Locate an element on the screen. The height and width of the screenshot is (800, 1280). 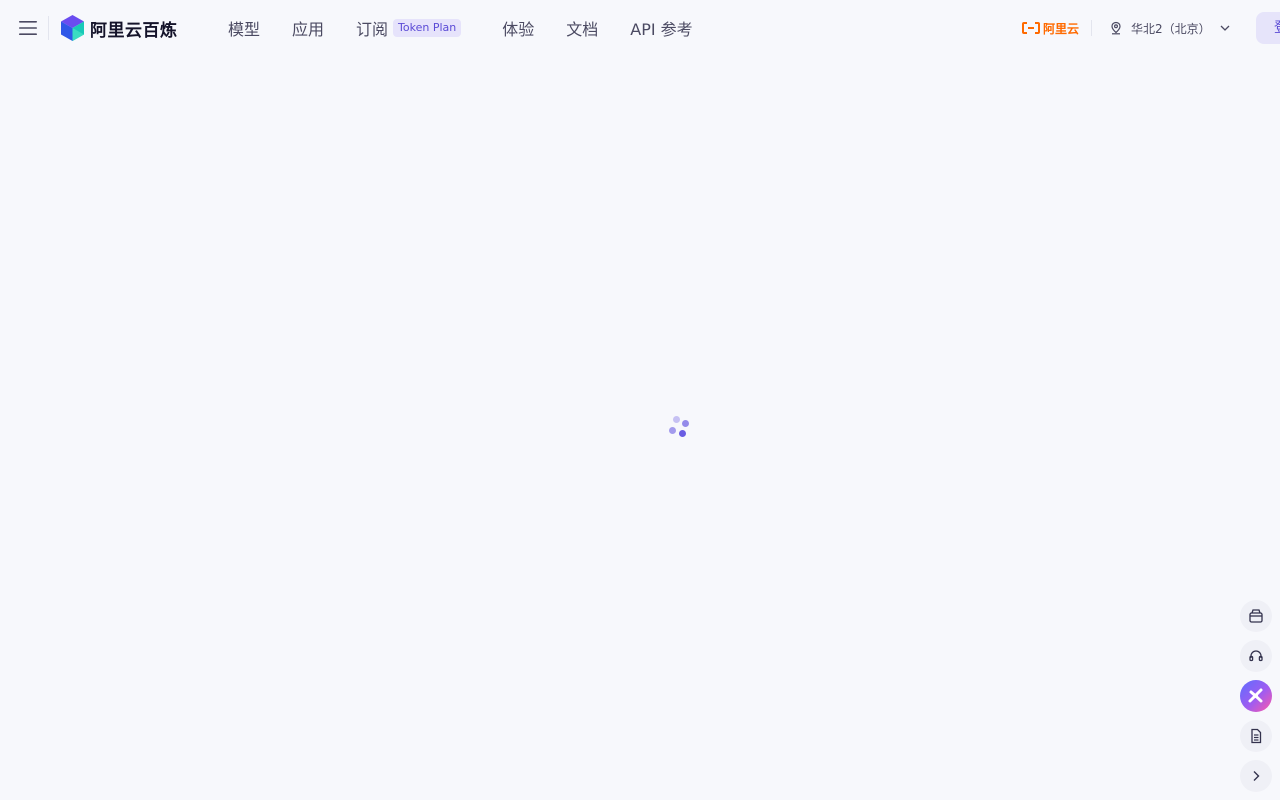
bailian-logo-icon is located at coordinates (72, 28).